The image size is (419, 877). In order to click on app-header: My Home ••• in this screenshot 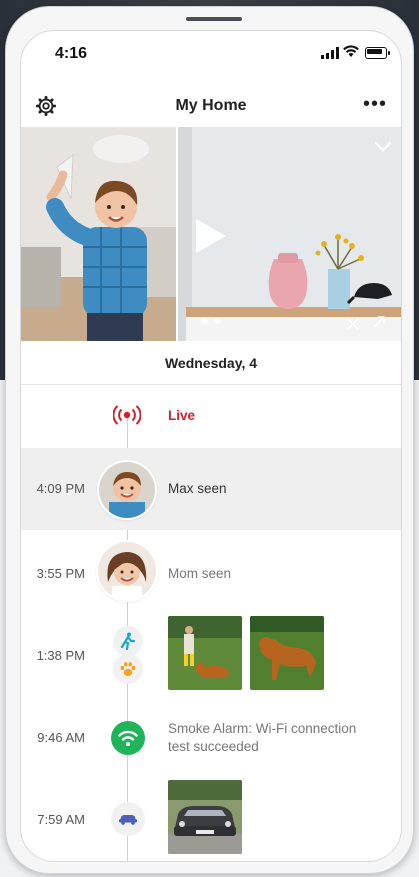, I will do `click(211, 107)`.